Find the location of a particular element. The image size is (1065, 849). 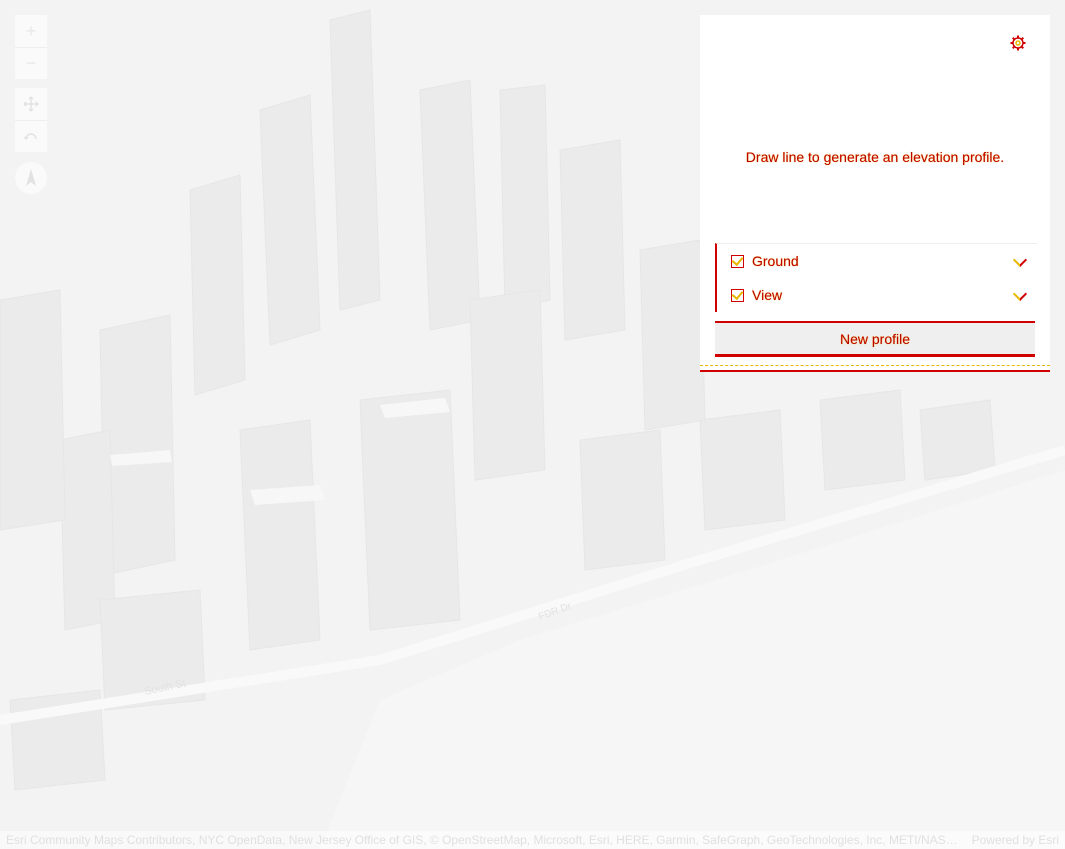

rotate-button is located at coordinates (31, 136).